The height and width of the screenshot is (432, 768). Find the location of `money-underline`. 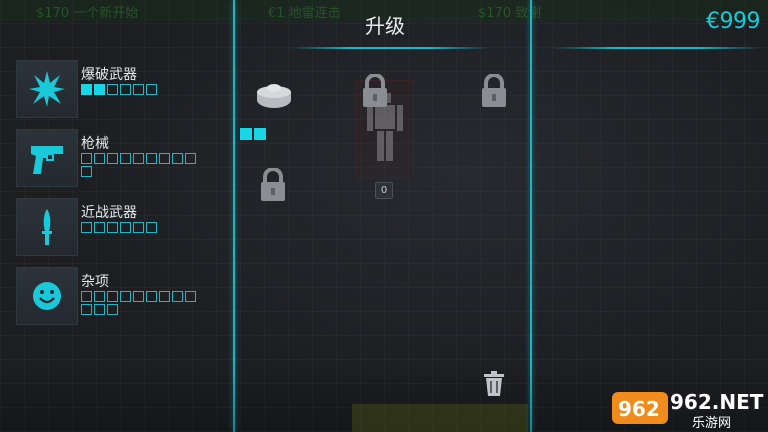

money-underline is located at coordinates (657, 48).